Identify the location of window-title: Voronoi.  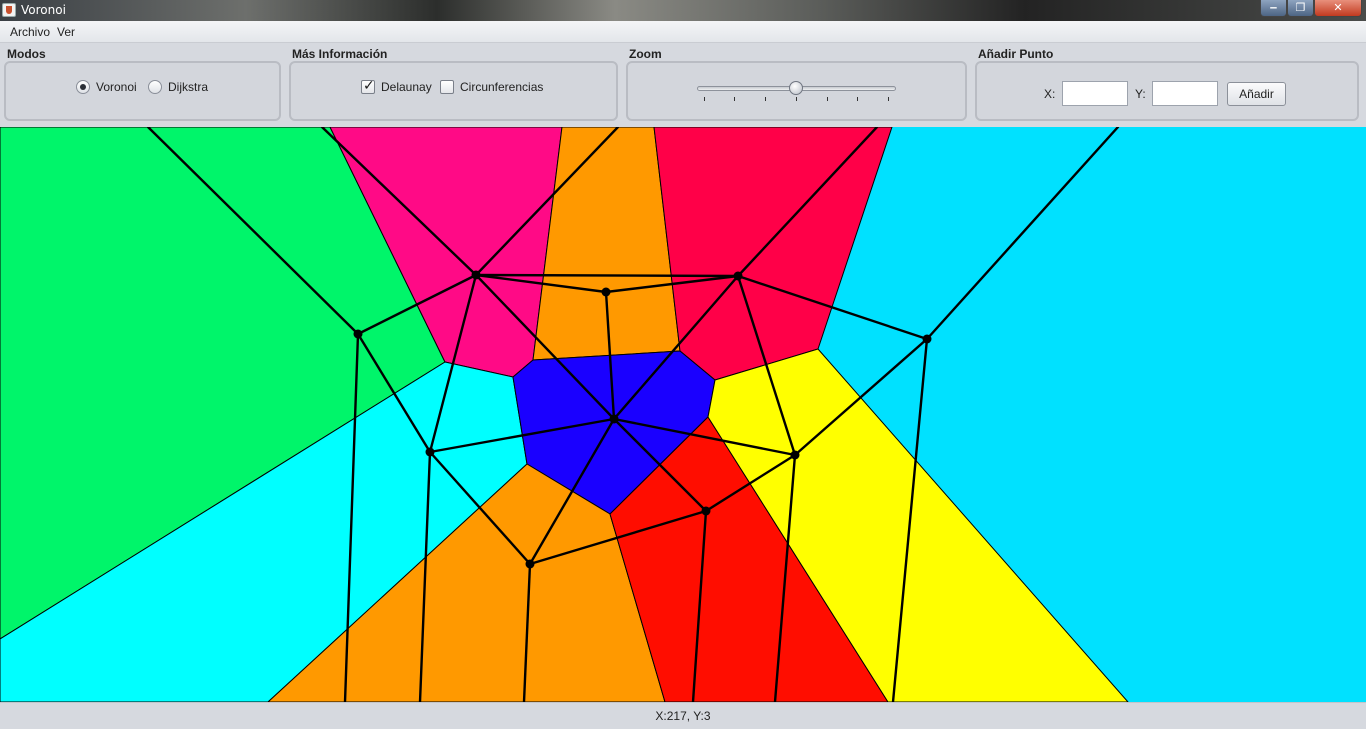
(43, 10).